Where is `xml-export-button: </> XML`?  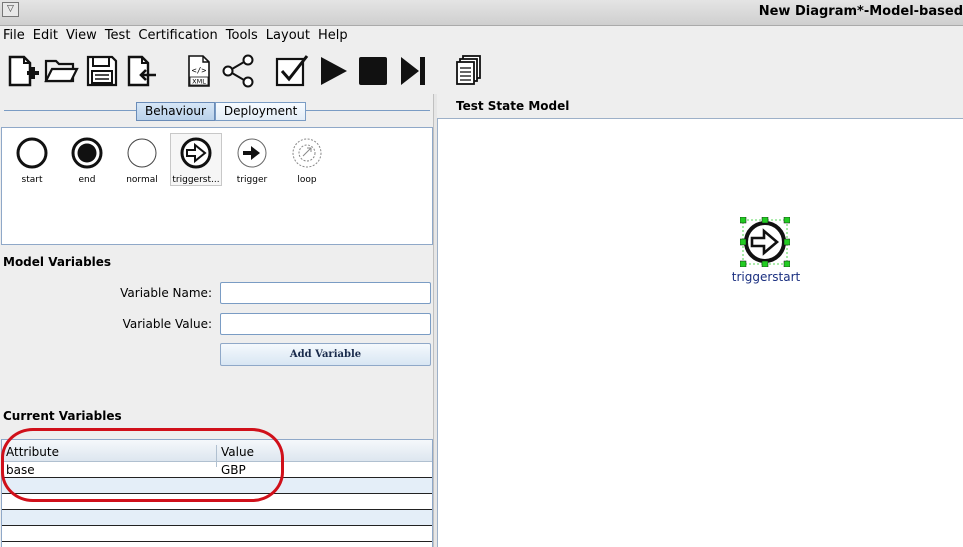 xml-export-button: </> XML is located at coordinates (199, 71).